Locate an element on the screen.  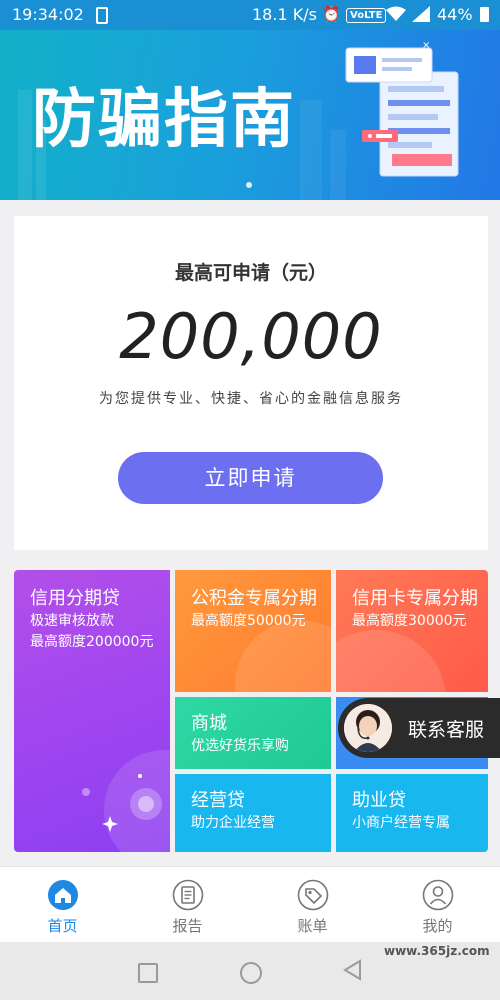
product-title: 信用分期贷 is located at coordinates (75, 598).